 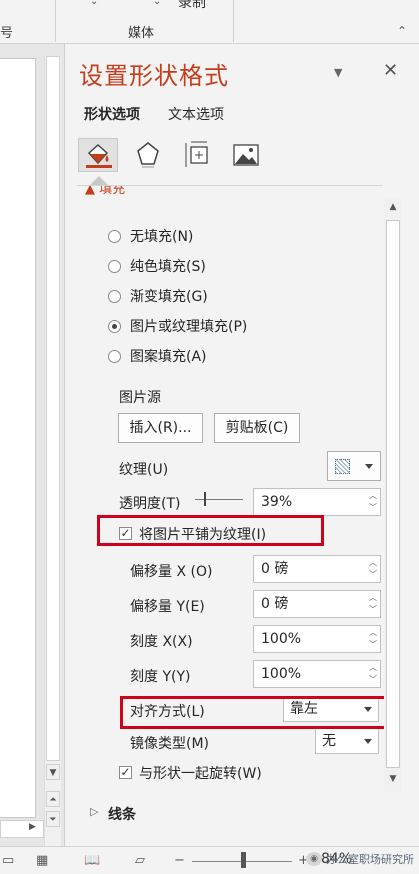 I want to click on effects-icon, so click(x=148, y=155).